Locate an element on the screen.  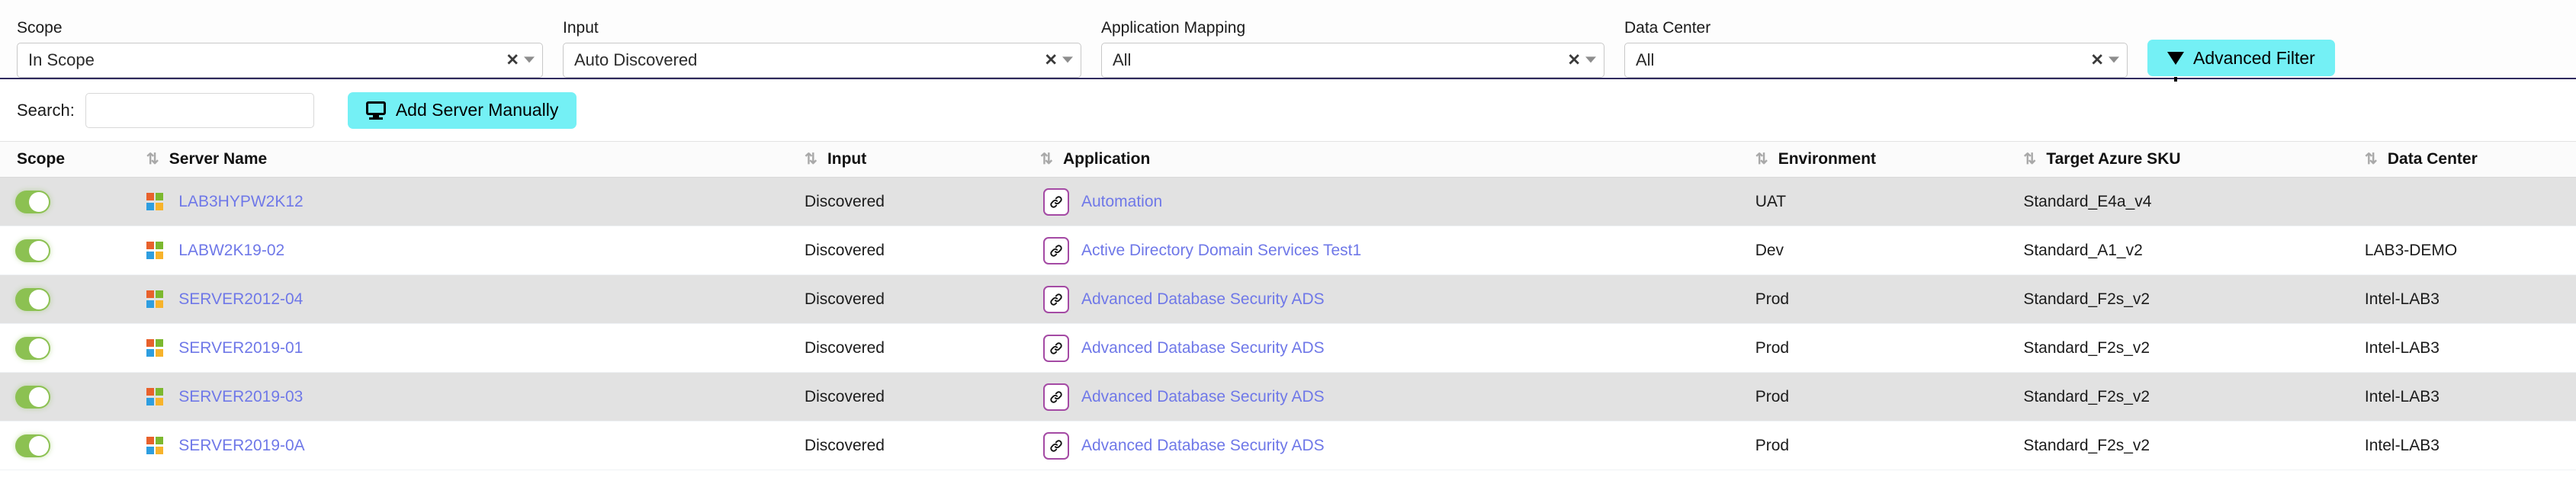
application-mapping-select: All ✕ is located at coordinates (1352, 61).